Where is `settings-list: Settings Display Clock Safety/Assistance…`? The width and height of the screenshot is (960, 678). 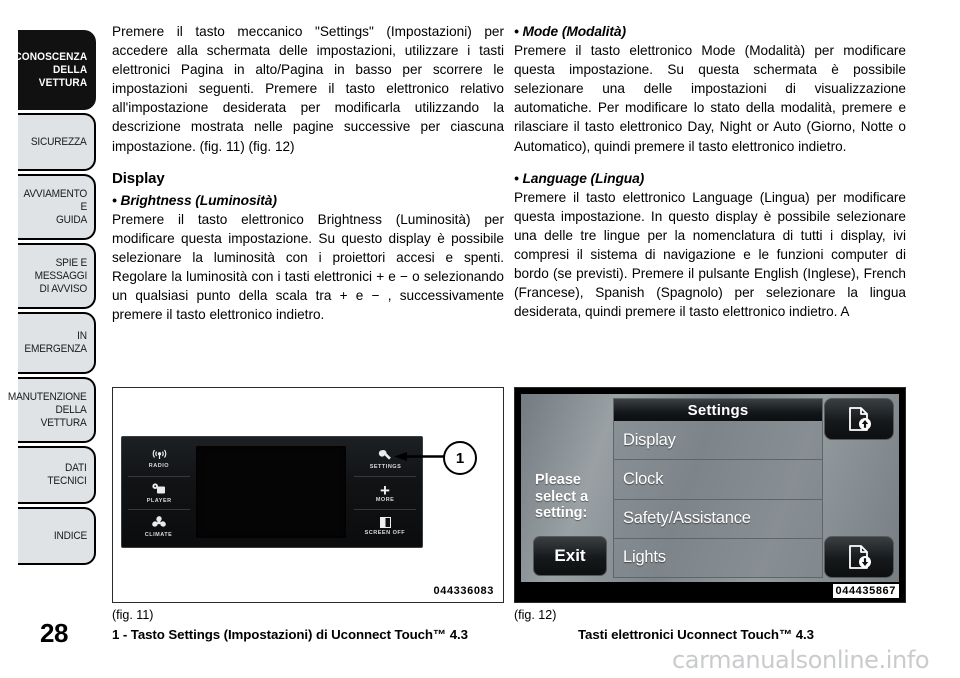 settings-list: Settings Display Clock Safety/Assistance… is located at coordinates (718, 488).